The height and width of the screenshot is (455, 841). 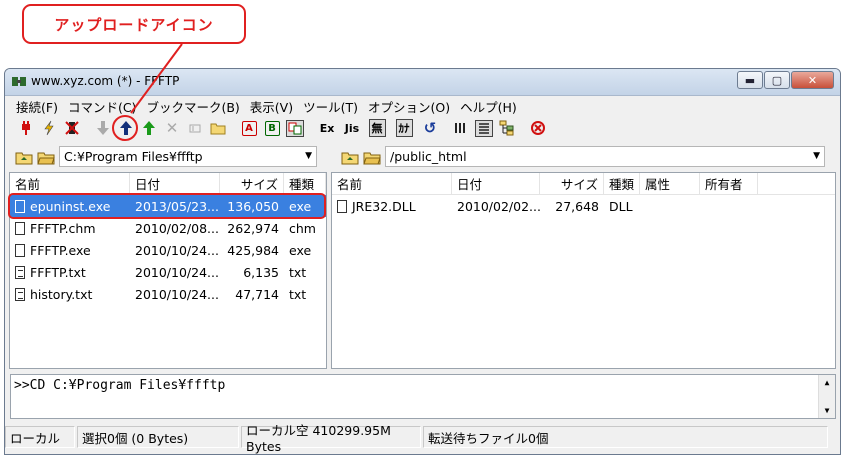 I want to click on column-owner: 所有者, so click(x=729, y=183).